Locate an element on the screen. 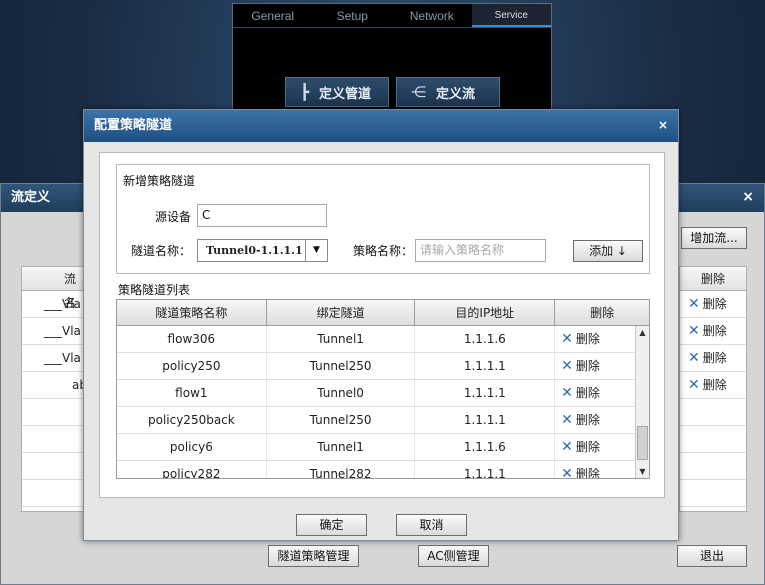 The image size is (765, 585). cell-policy-name: policy250 is located at coordinates (192, 366).